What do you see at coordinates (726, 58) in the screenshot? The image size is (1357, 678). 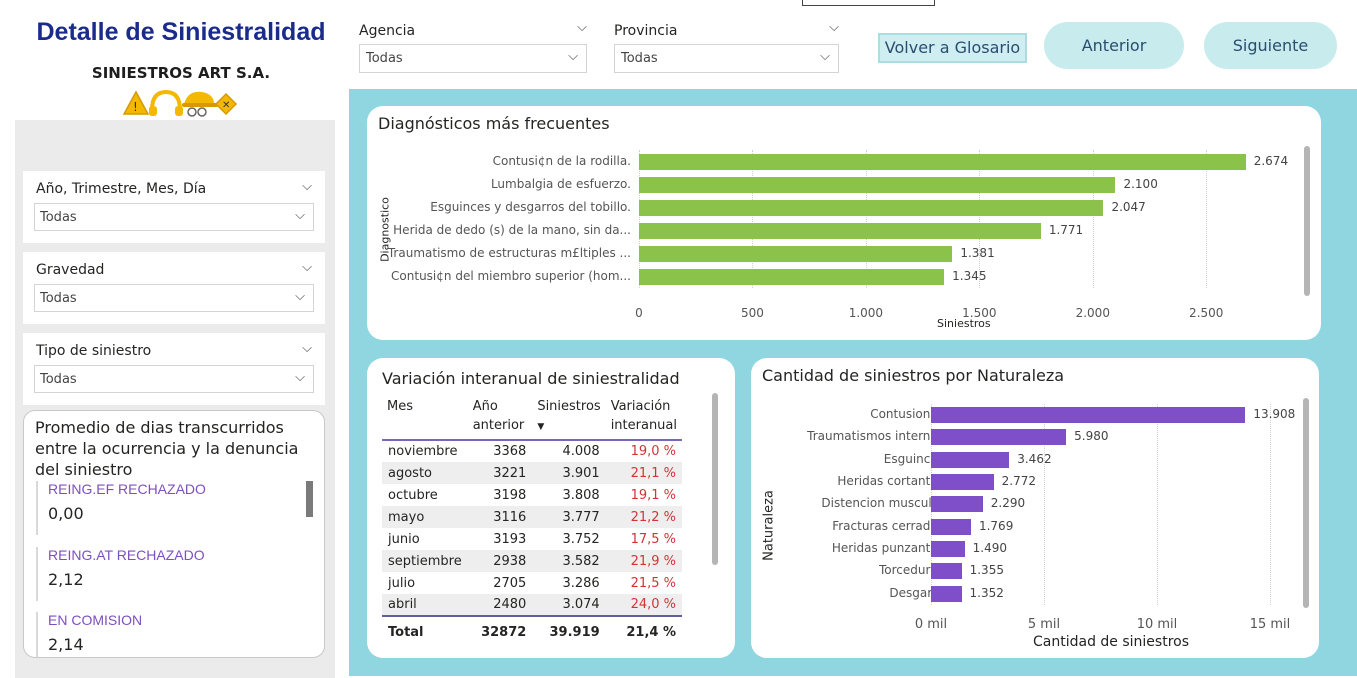 I see `provincia-select: Todas ⌵` at bounding box center [726, 58].